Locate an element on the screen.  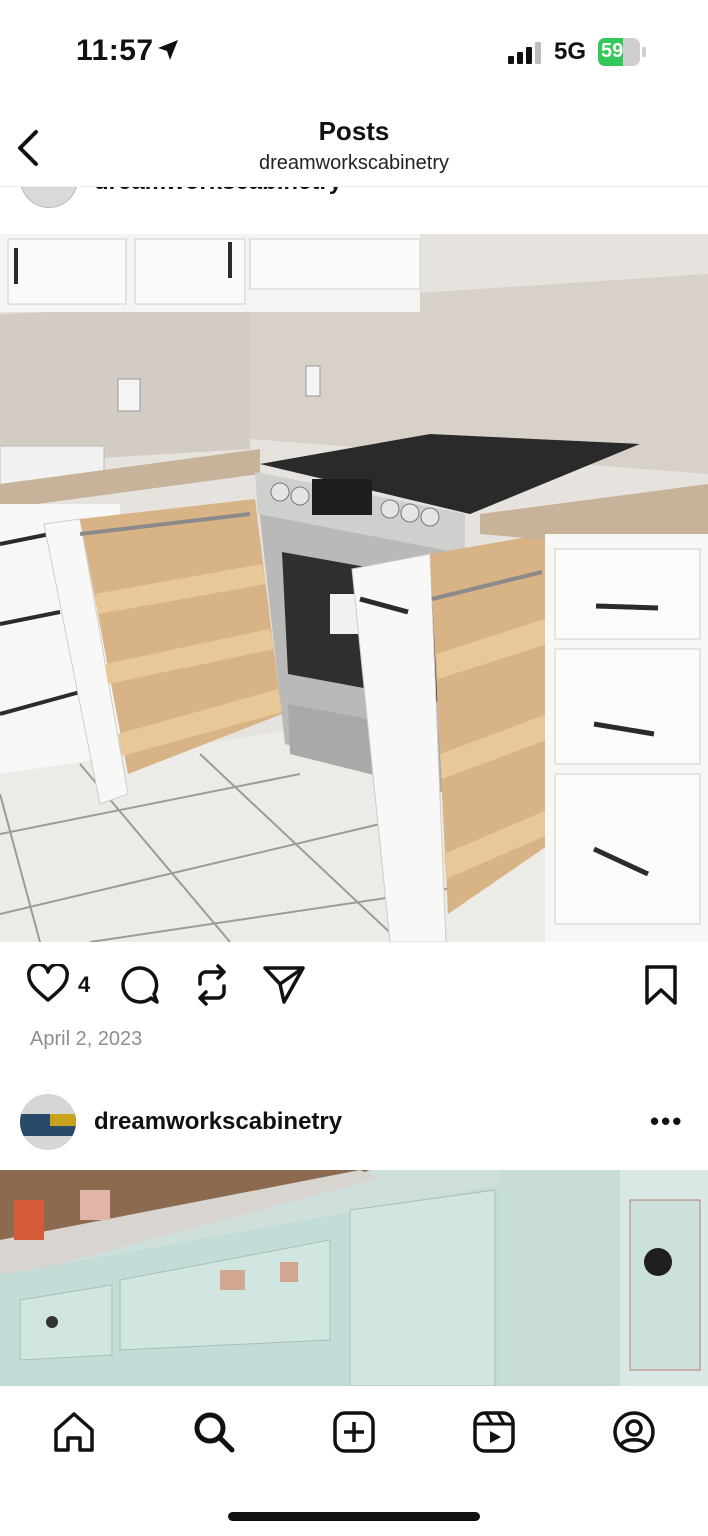
battery-percent: 59 is located at coordinates (612, 51).